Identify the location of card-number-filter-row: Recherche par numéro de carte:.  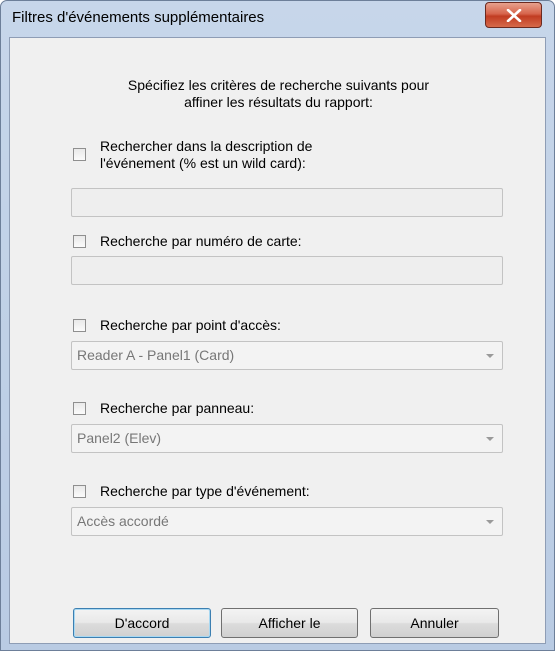
(187, 241).